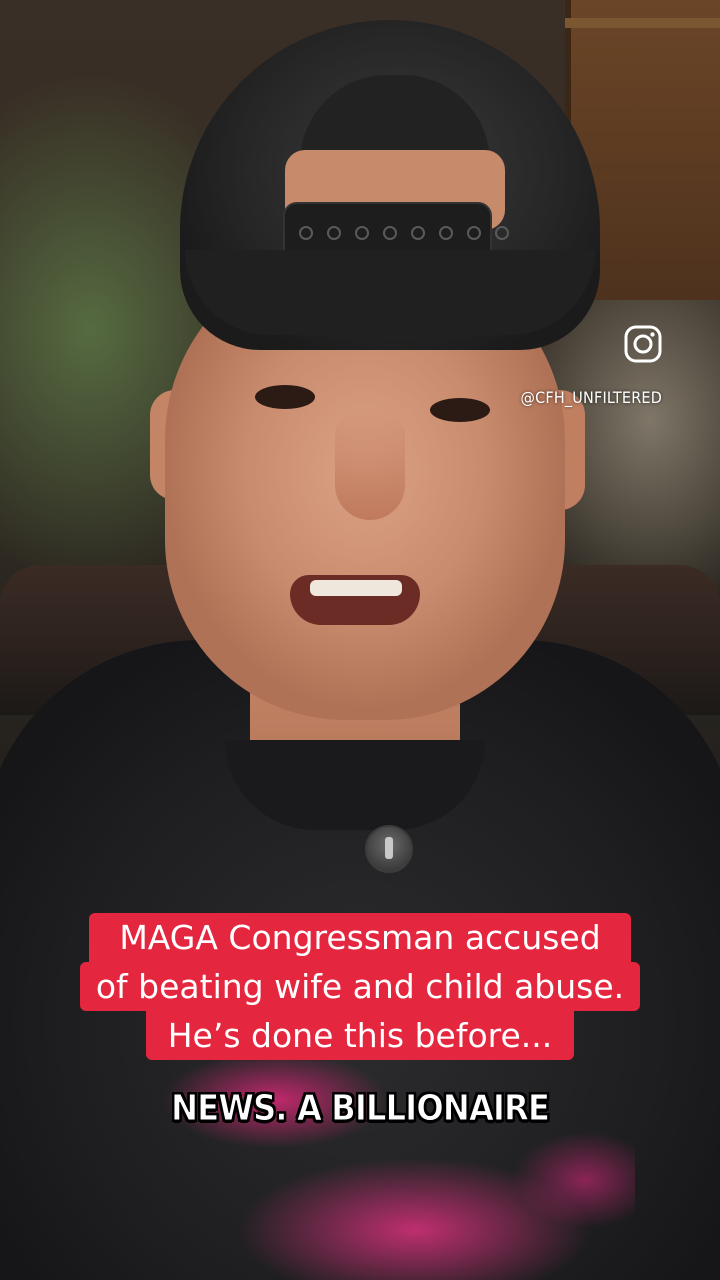 The width and height of the screenshot is (720, 1280). I want to click on eye-right, so click(460, 410).